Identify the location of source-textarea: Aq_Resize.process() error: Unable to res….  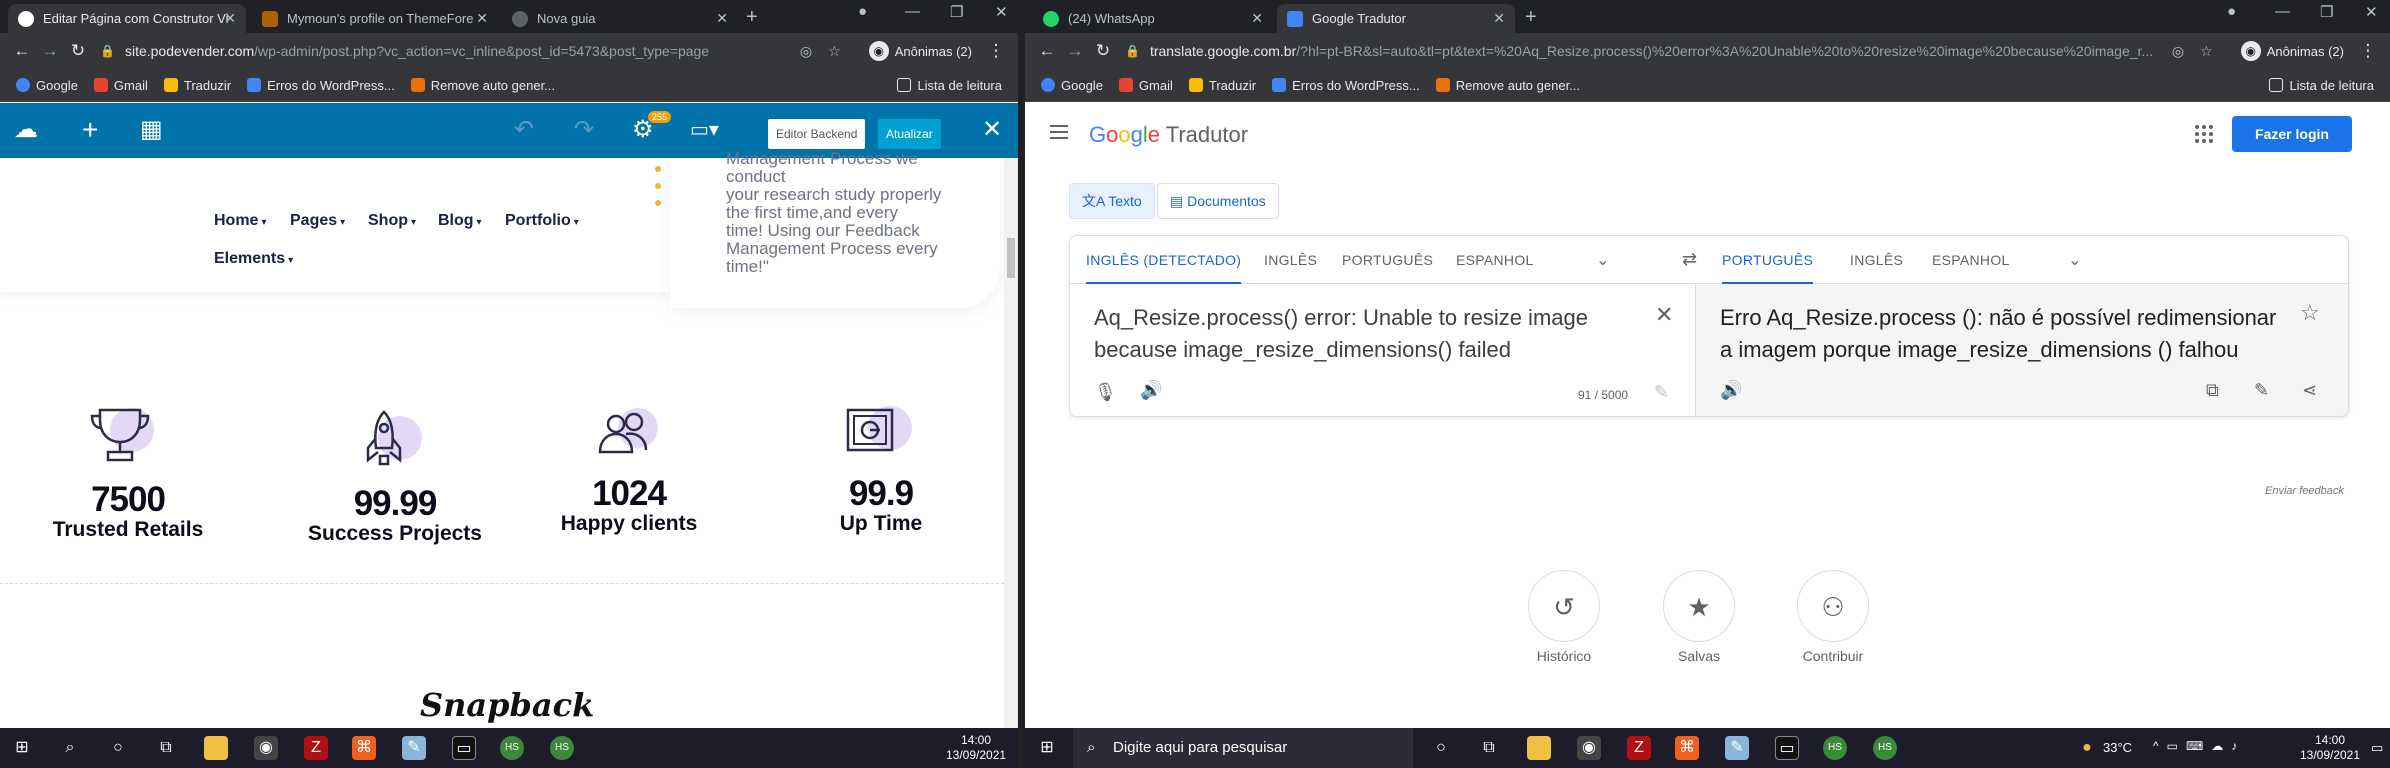
(1364, 334).